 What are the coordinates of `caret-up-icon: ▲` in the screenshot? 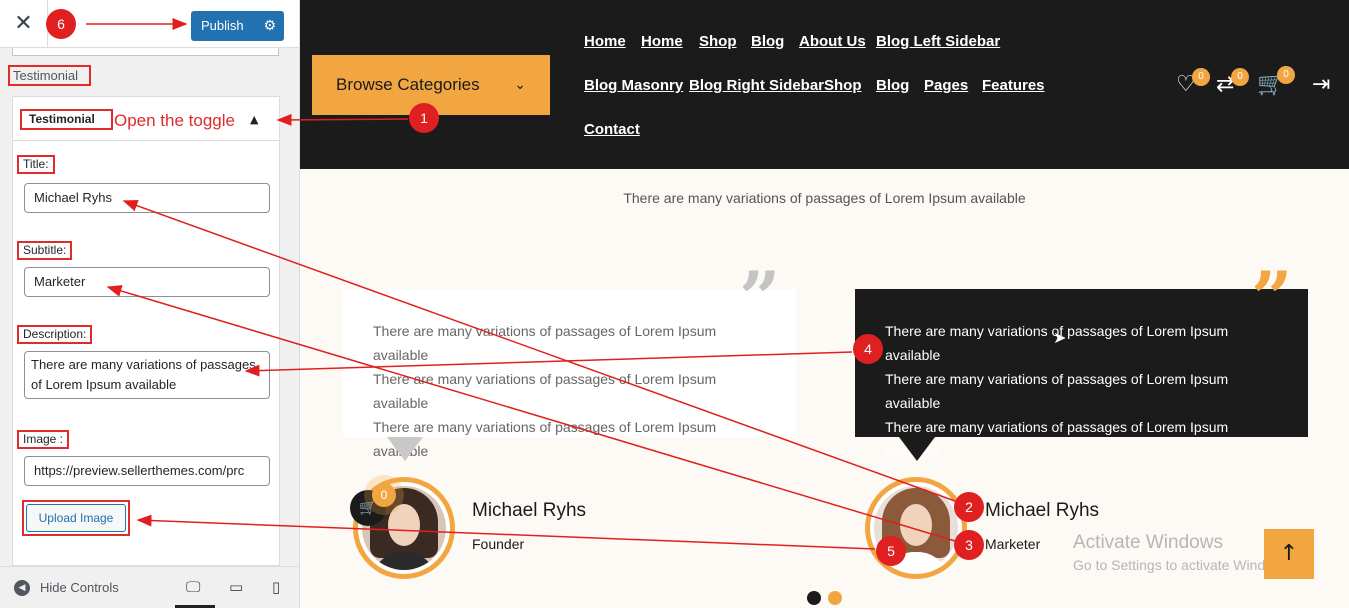 It's located at (254, 119).